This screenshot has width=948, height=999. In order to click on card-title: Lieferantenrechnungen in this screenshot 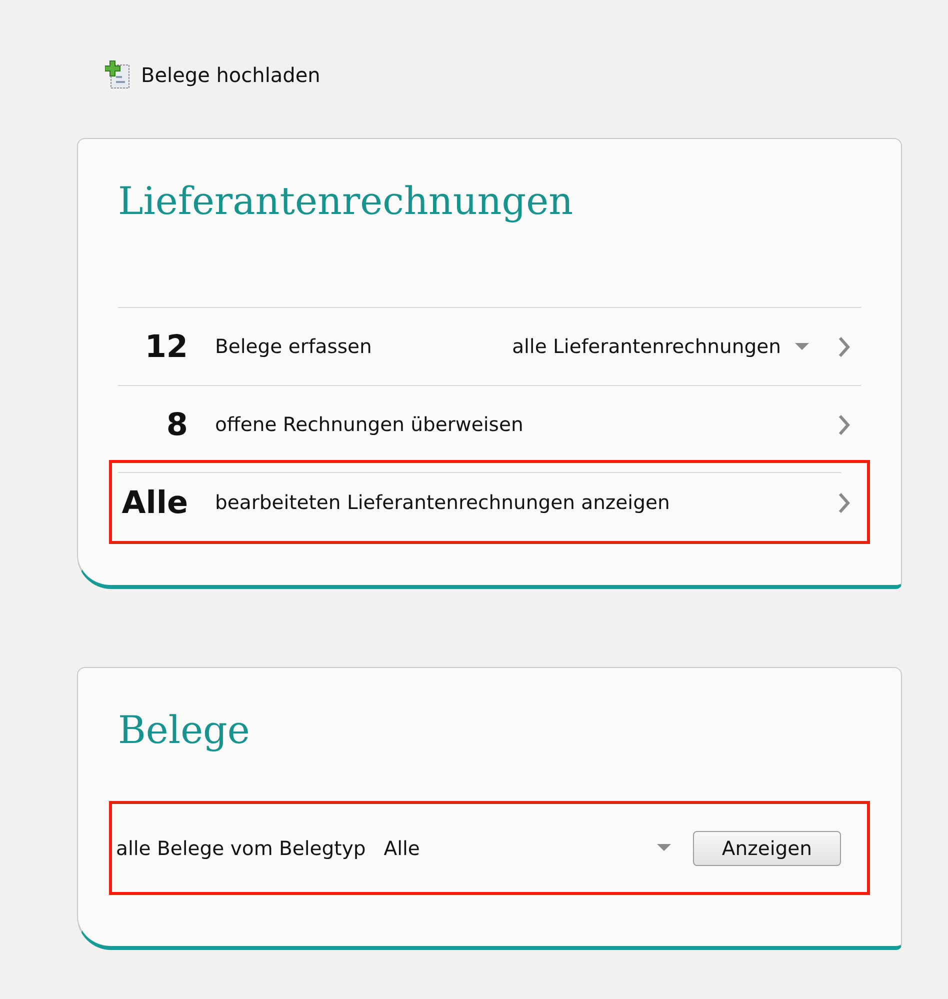, I will do `click(346, 201)`.